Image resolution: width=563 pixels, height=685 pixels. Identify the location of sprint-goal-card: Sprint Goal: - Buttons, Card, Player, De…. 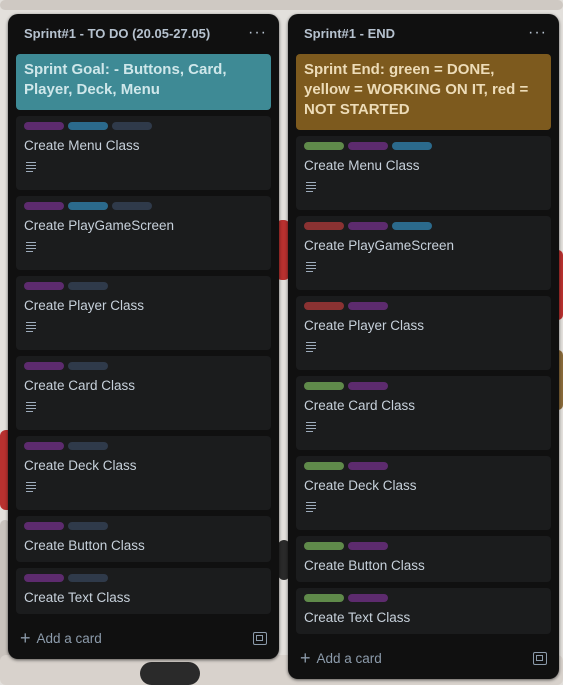
(143, 82).